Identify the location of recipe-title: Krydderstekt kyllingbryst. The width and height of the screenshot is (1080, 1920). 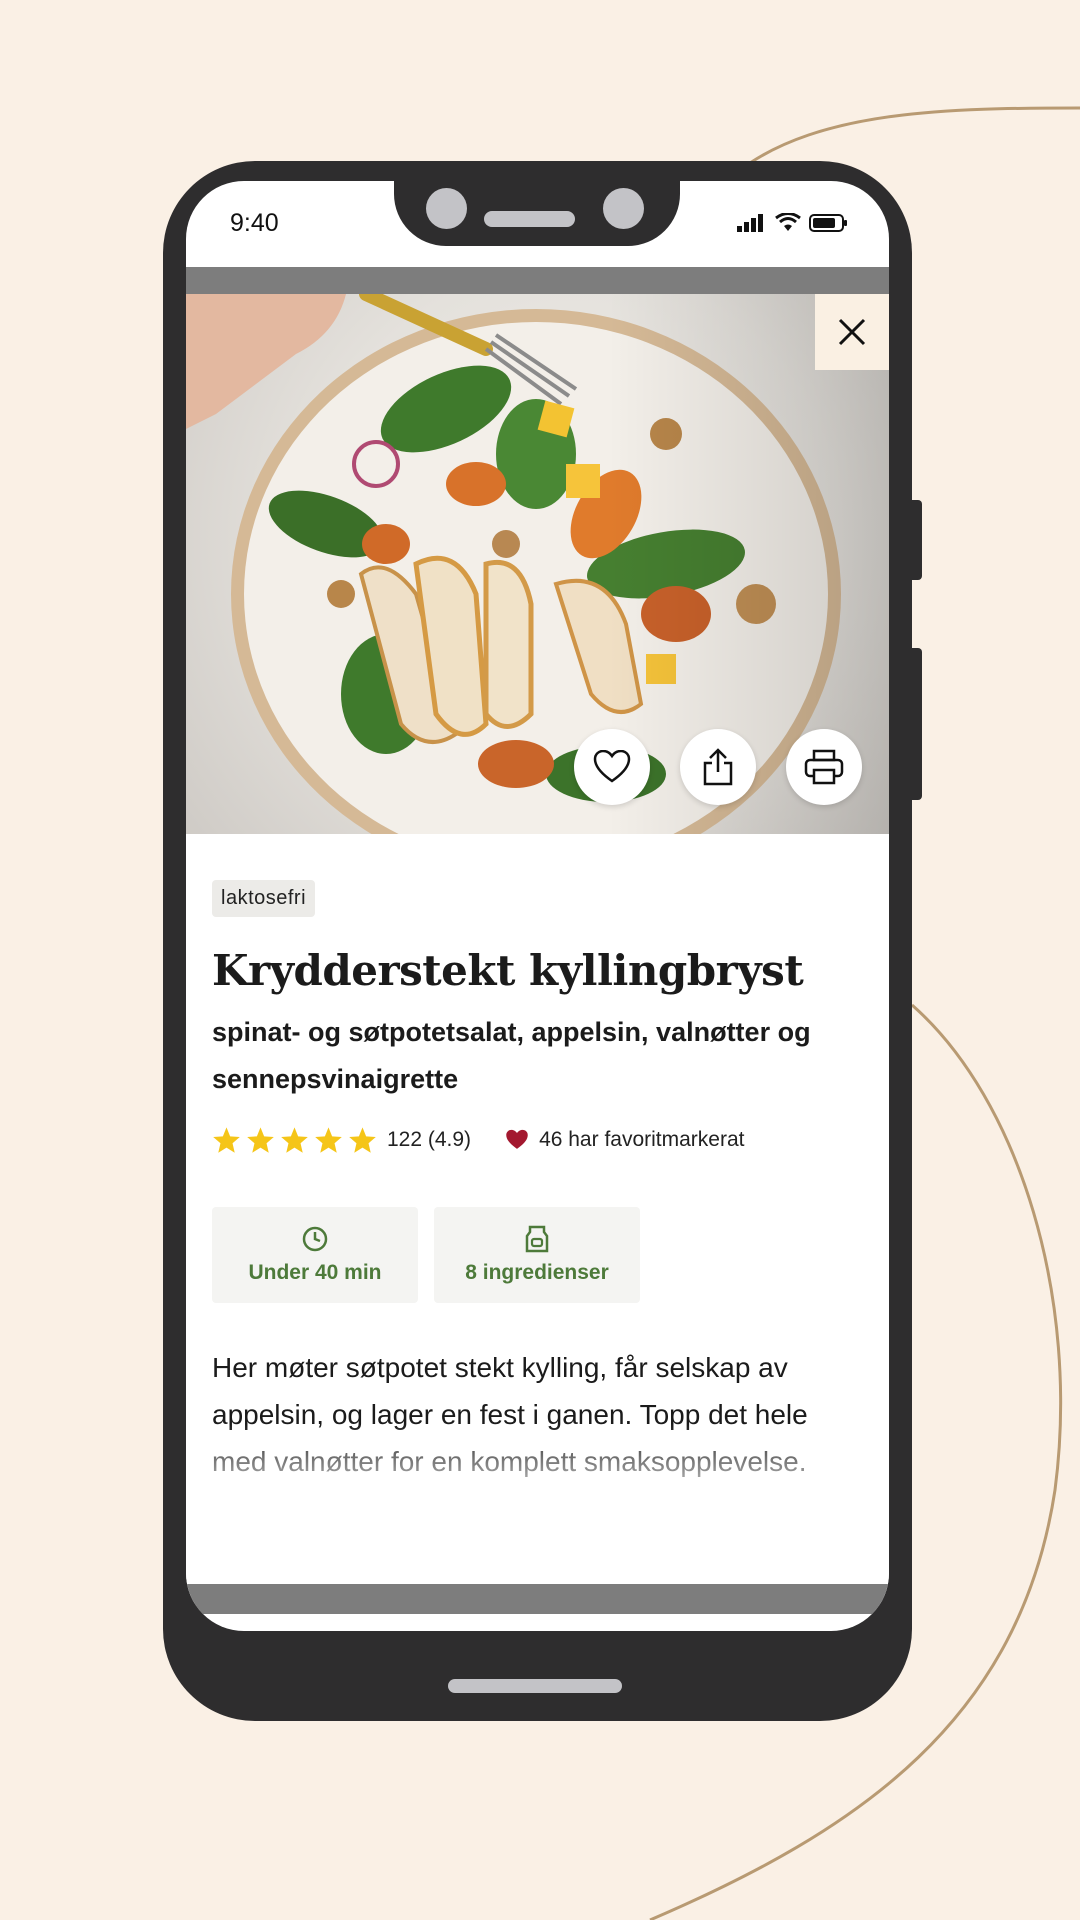
(508, 970).